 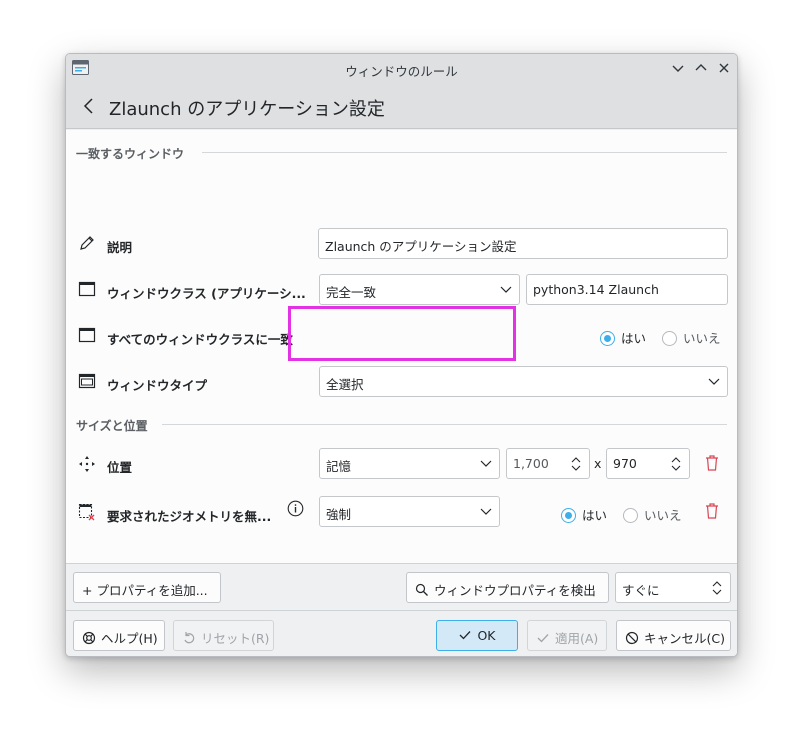 What do you see at coordinates (523, 243) in the screenshot?
I see `description-input: Zlaunch のアプリケーション設定` at bounding box center [523, 243].